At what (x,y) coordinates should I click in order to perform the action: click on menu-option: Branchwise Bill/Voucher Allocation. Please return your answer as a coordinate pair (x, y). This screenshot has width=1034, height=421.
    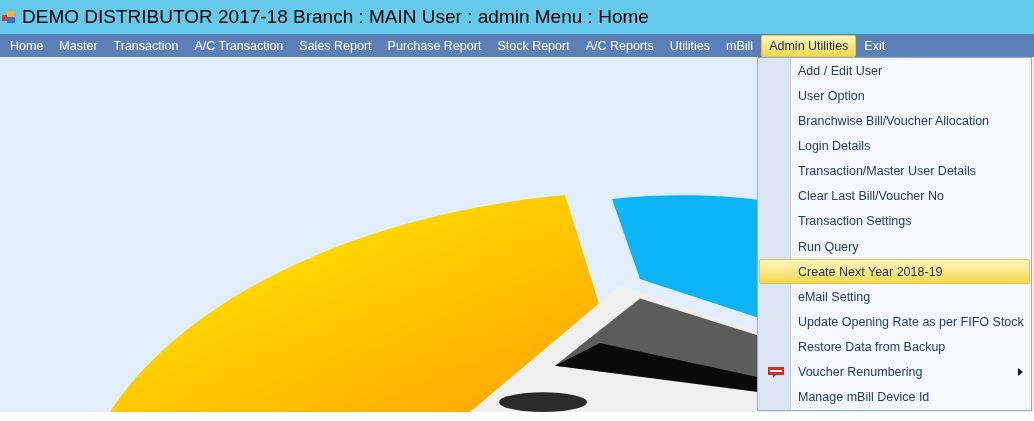
    Looking at the image, I should click on (894, 121).